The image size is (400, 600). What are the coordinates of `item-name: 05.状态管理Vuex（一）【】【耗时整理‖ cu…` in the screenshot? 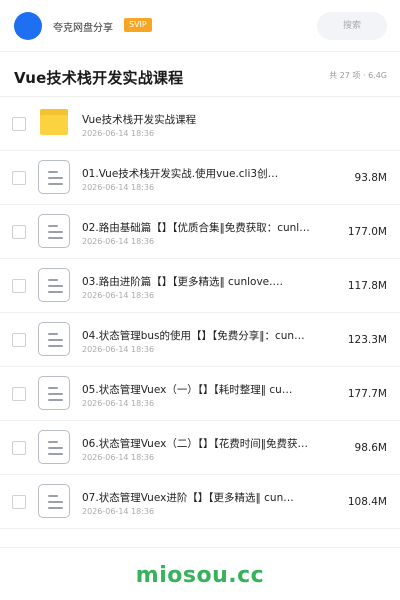 It's located at (198, 389).